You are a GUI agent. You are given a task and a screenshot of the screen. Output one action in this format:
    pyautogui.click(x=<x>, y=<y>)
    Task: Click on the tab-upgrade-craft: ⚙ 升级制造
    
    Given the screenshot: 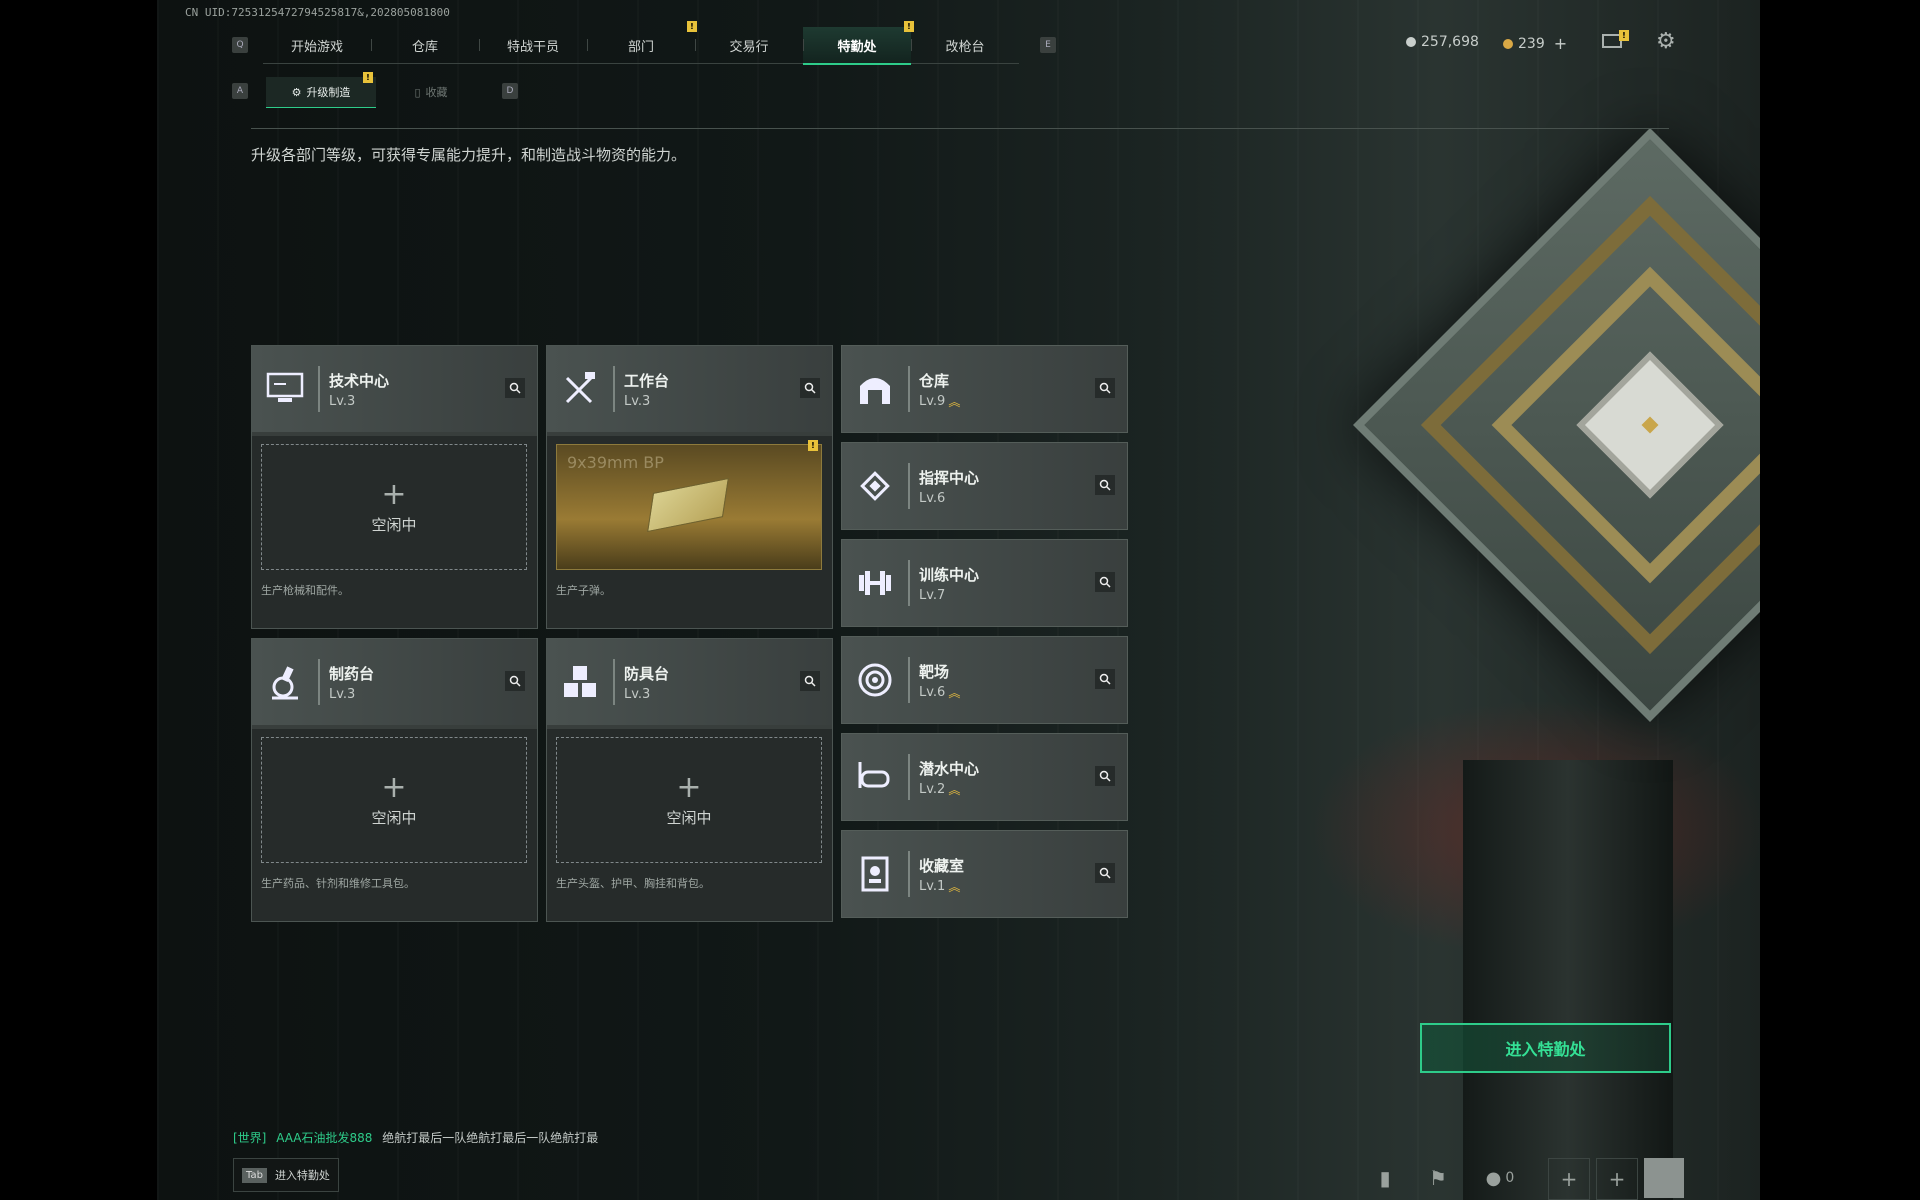 What is the action you would take?
    pyautogui.click(x=321, y=92)
    